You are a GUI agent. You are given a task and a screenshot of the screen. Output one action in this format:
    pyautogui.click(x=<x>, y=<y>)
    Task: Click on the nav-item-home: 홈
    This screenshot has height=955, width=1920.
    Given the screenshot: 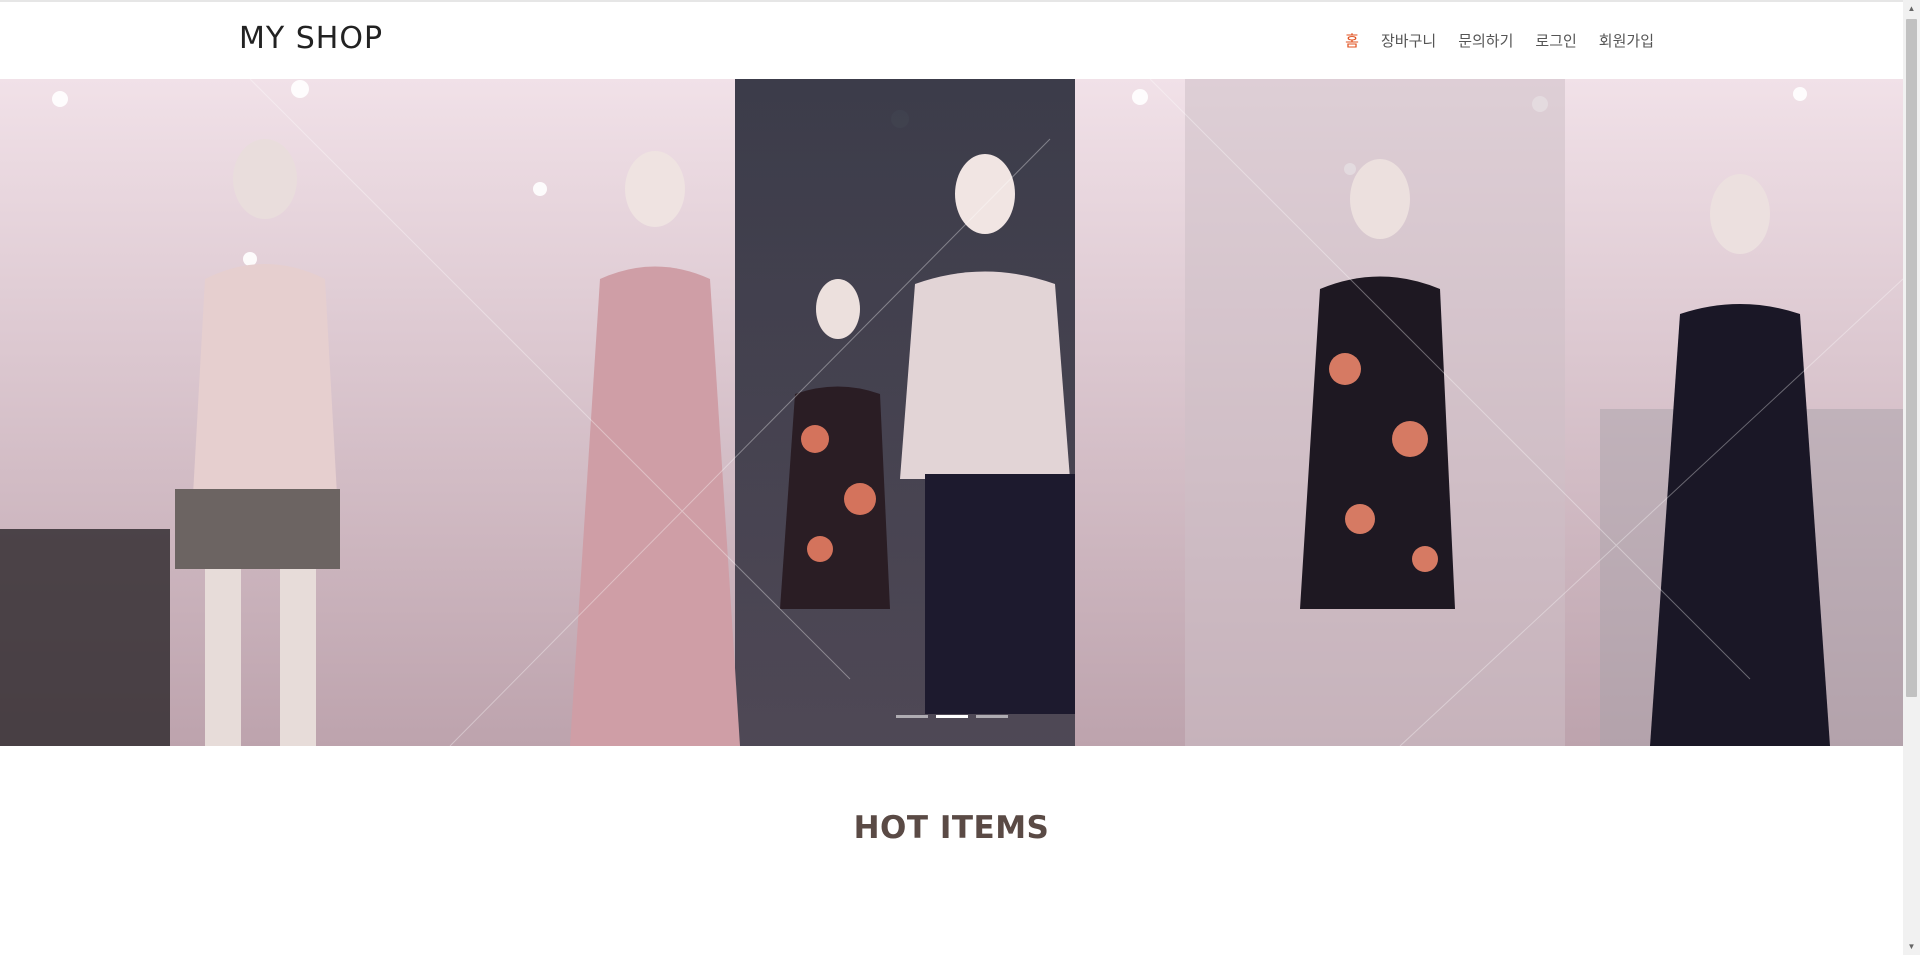 What is the action you would take?
    pyautogui.click(x=1352, y=41)
    